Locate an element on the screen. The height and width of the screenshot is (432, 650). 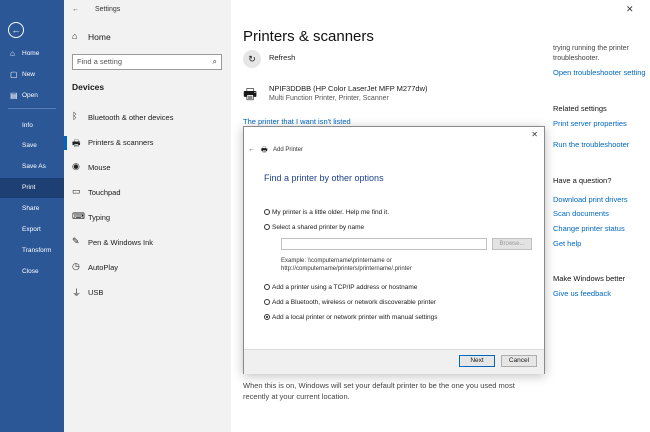
rail-item-label: Export is located at coordinates (31, 229).